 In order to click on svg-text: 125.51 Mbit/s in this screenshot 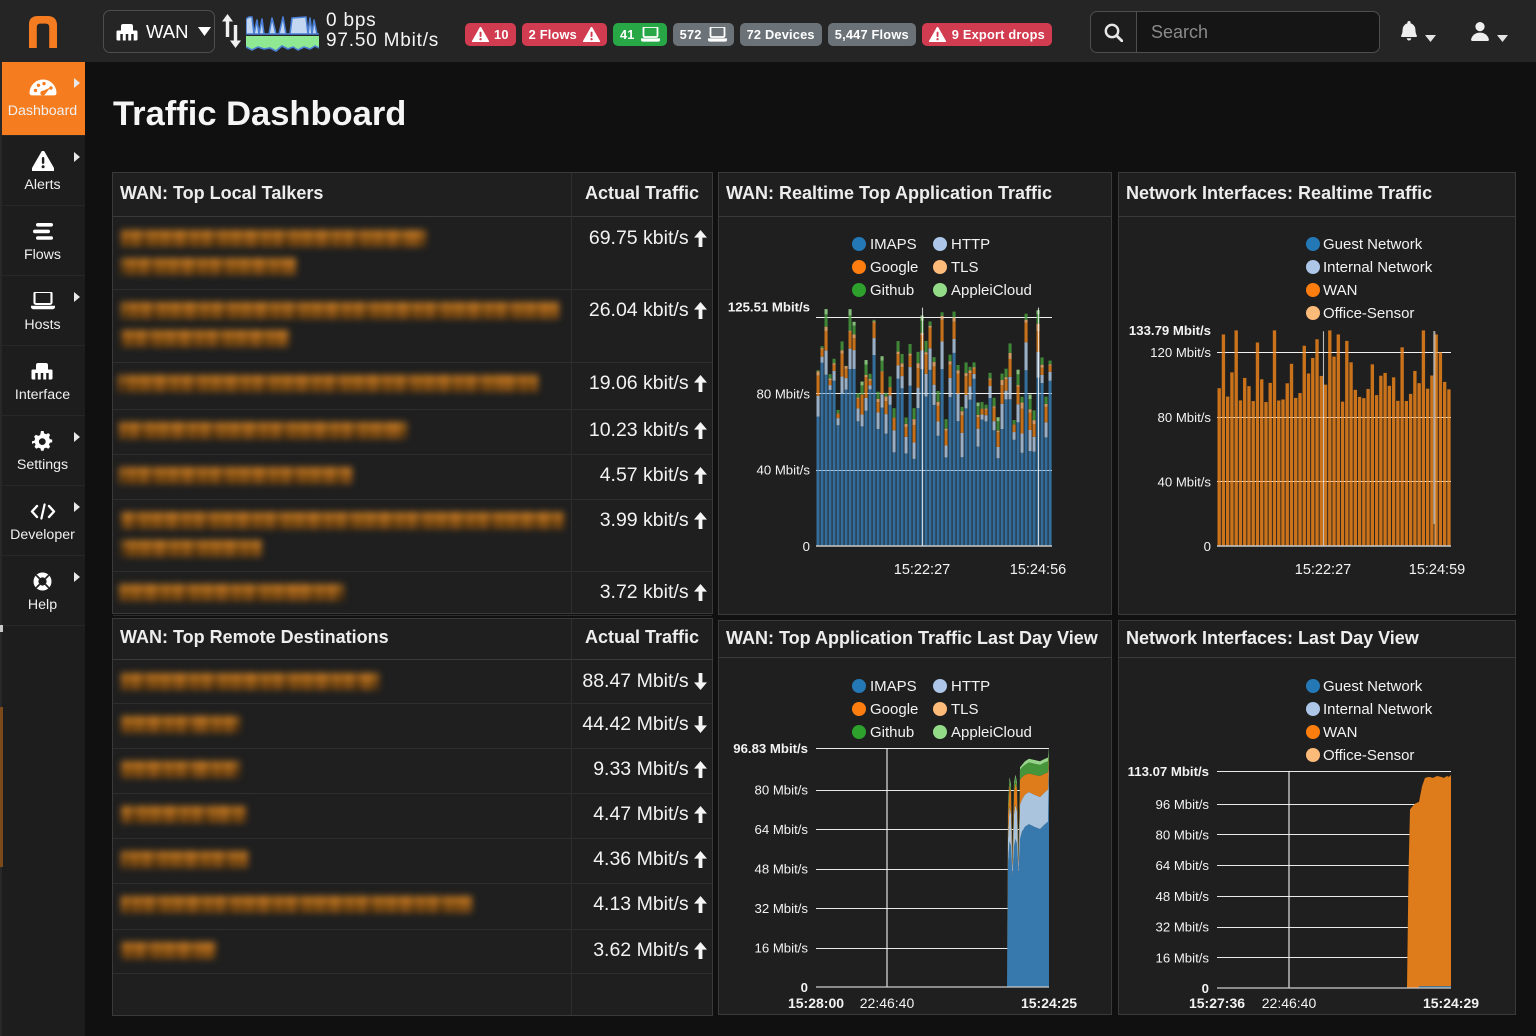, I will do `click(769, 307)`.